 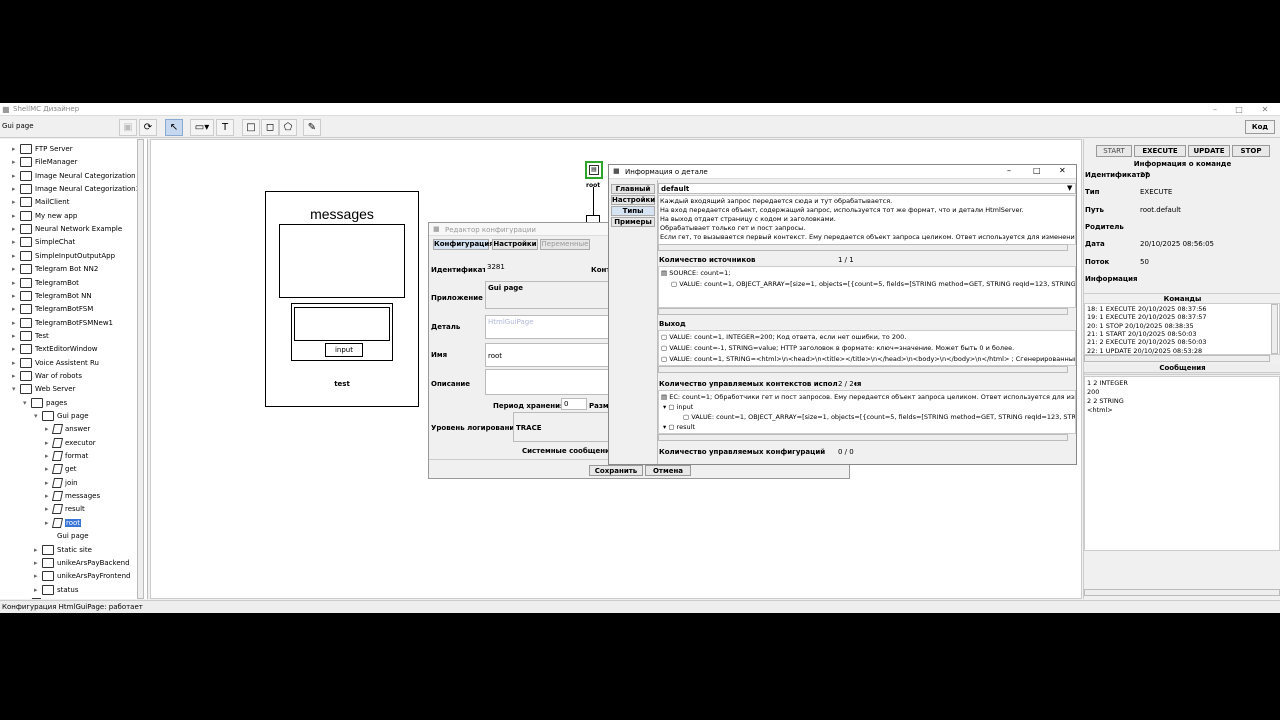 I want to click on commands-hscroll, so click(x=1177, y=358).